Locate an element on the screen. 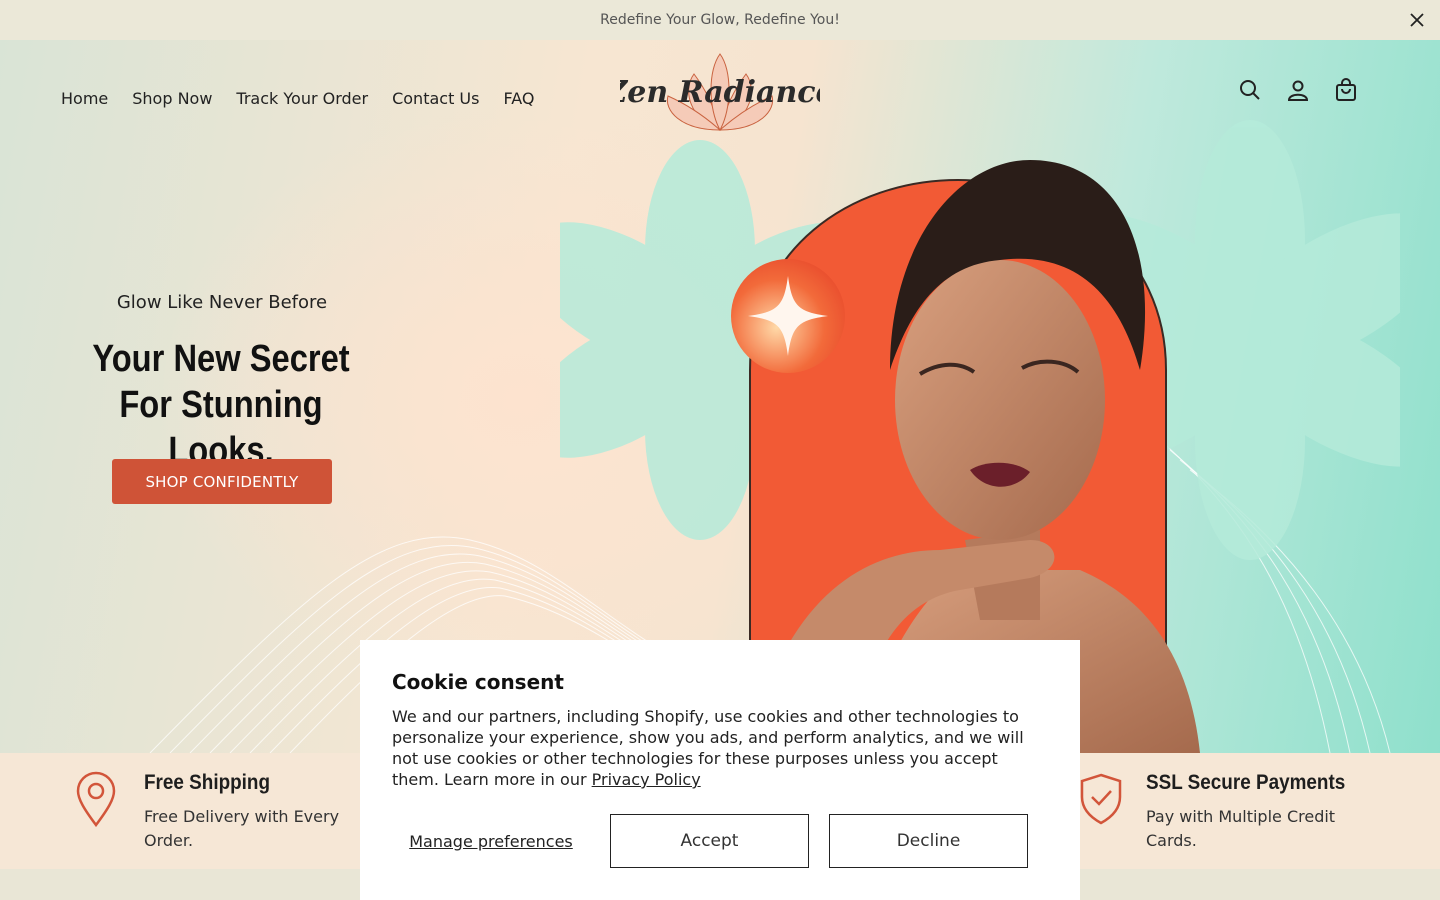 The width and height of the screenshot is (1440, 900). nav-faq: FAQ is located at coordinates (518, 98).